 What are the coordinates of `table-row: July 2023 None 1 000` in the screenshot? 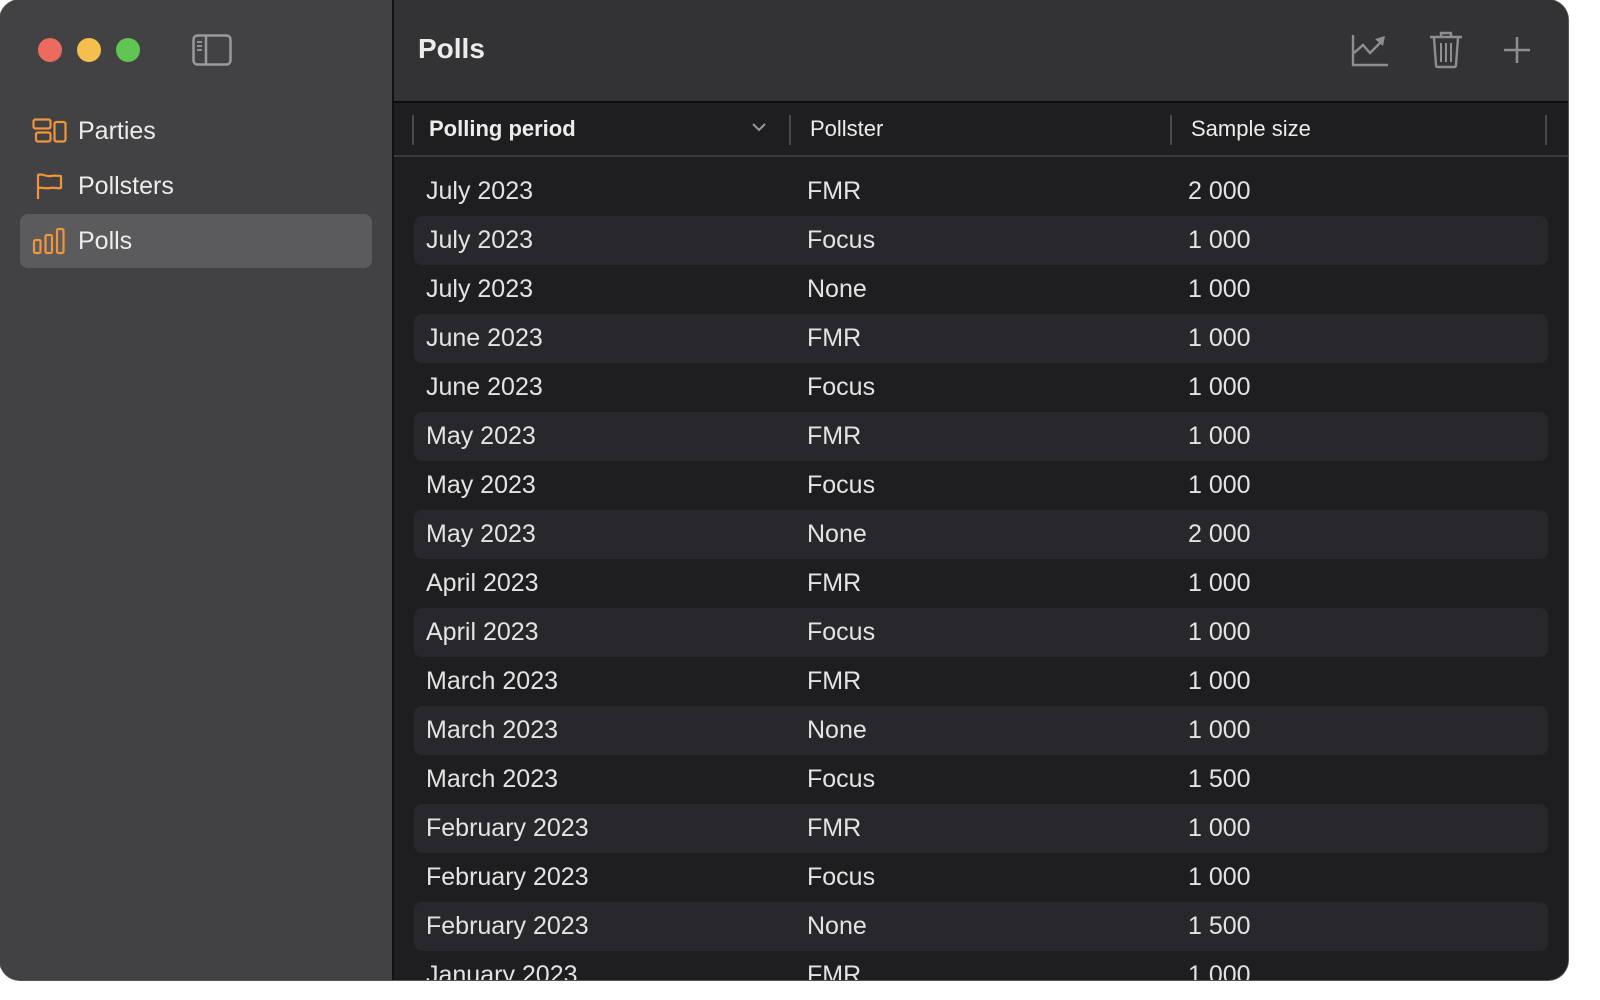 It's located at (981, 289).